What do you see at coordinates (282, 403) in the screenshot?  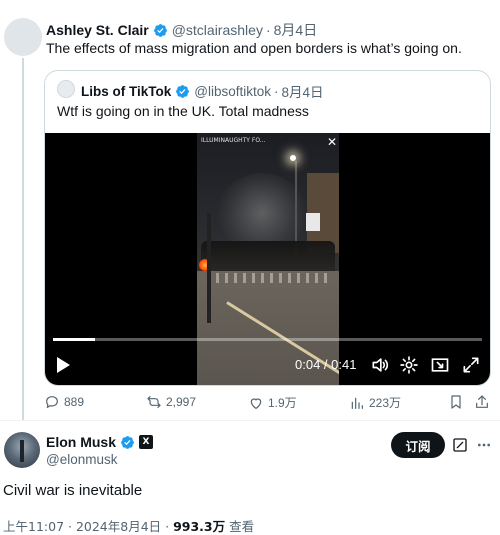 I see `like-count: 1.9万` at bounding box center [282, 403].